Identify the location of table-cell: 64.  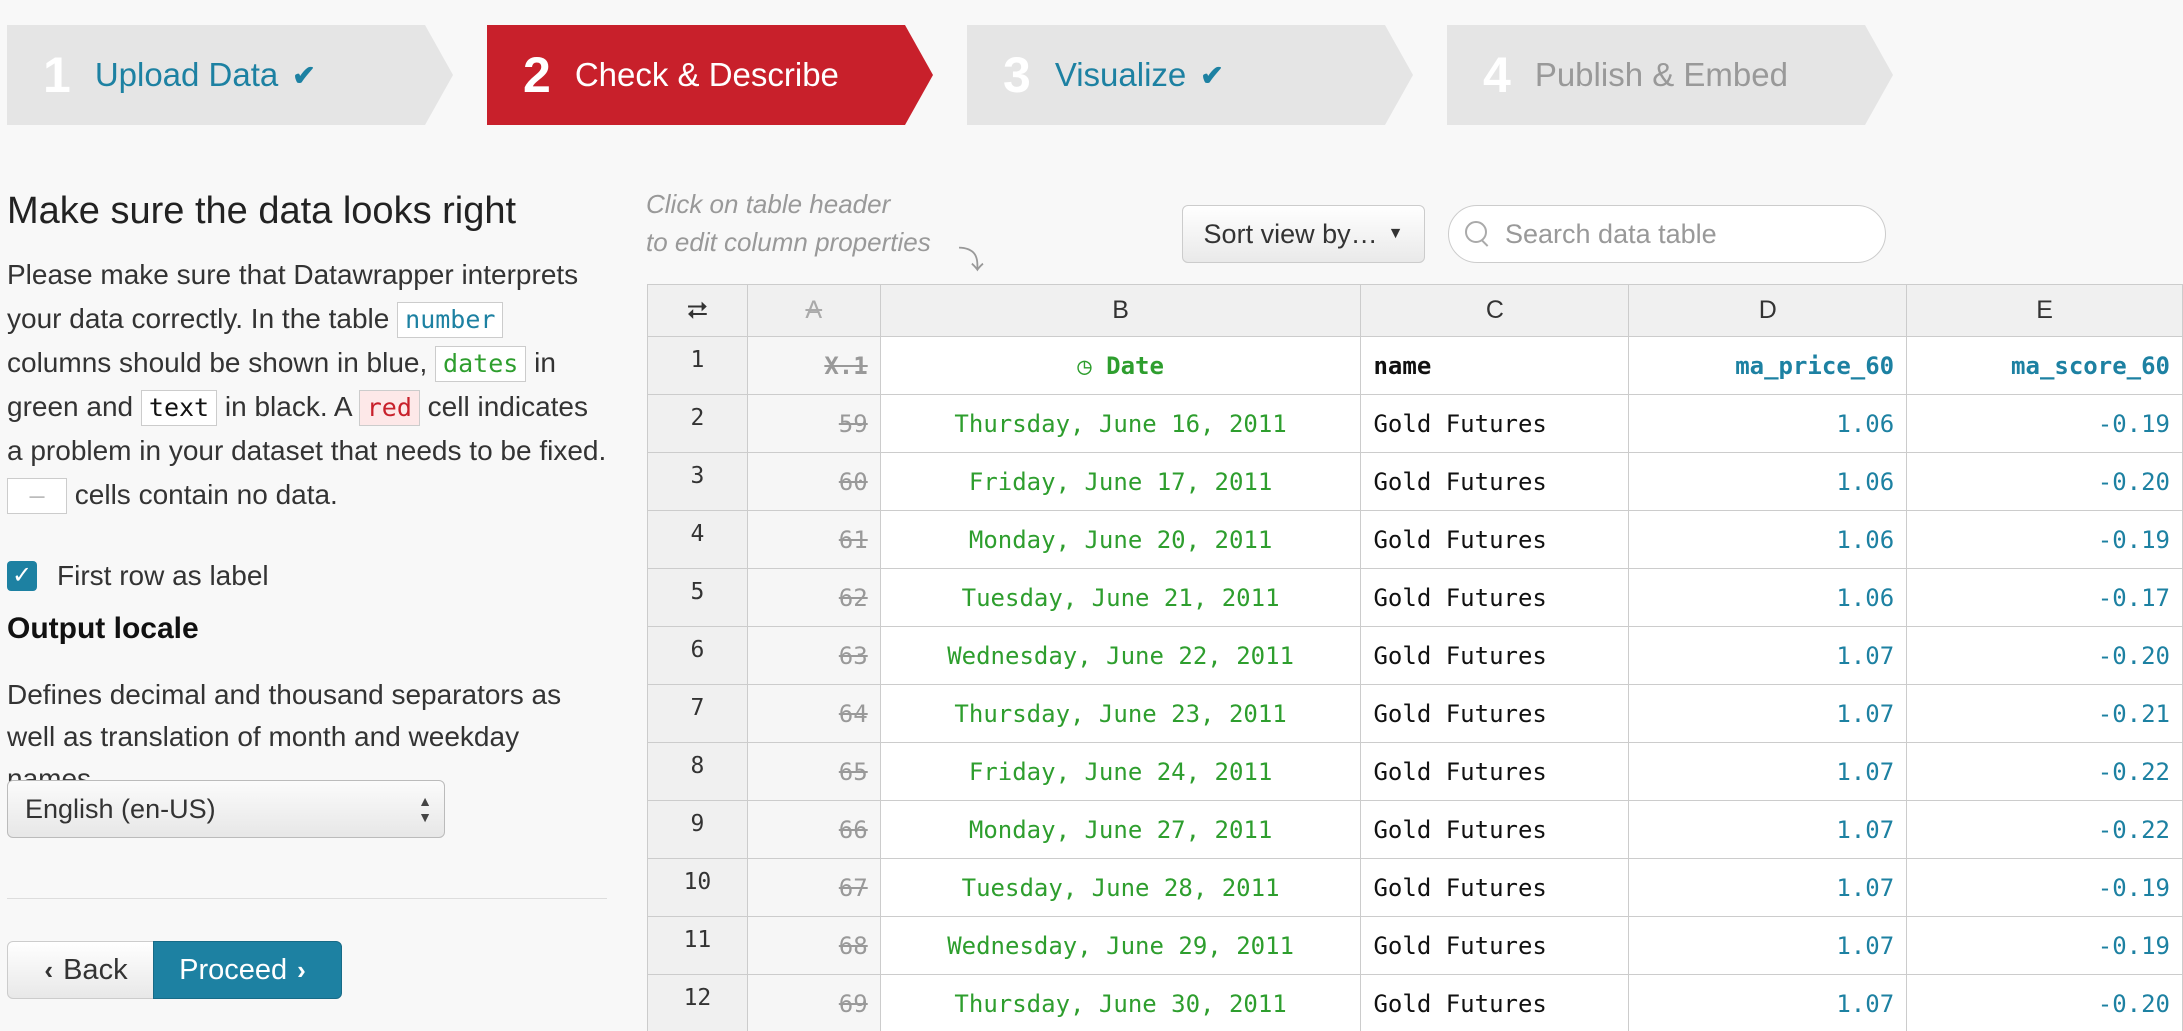
(813, 713).